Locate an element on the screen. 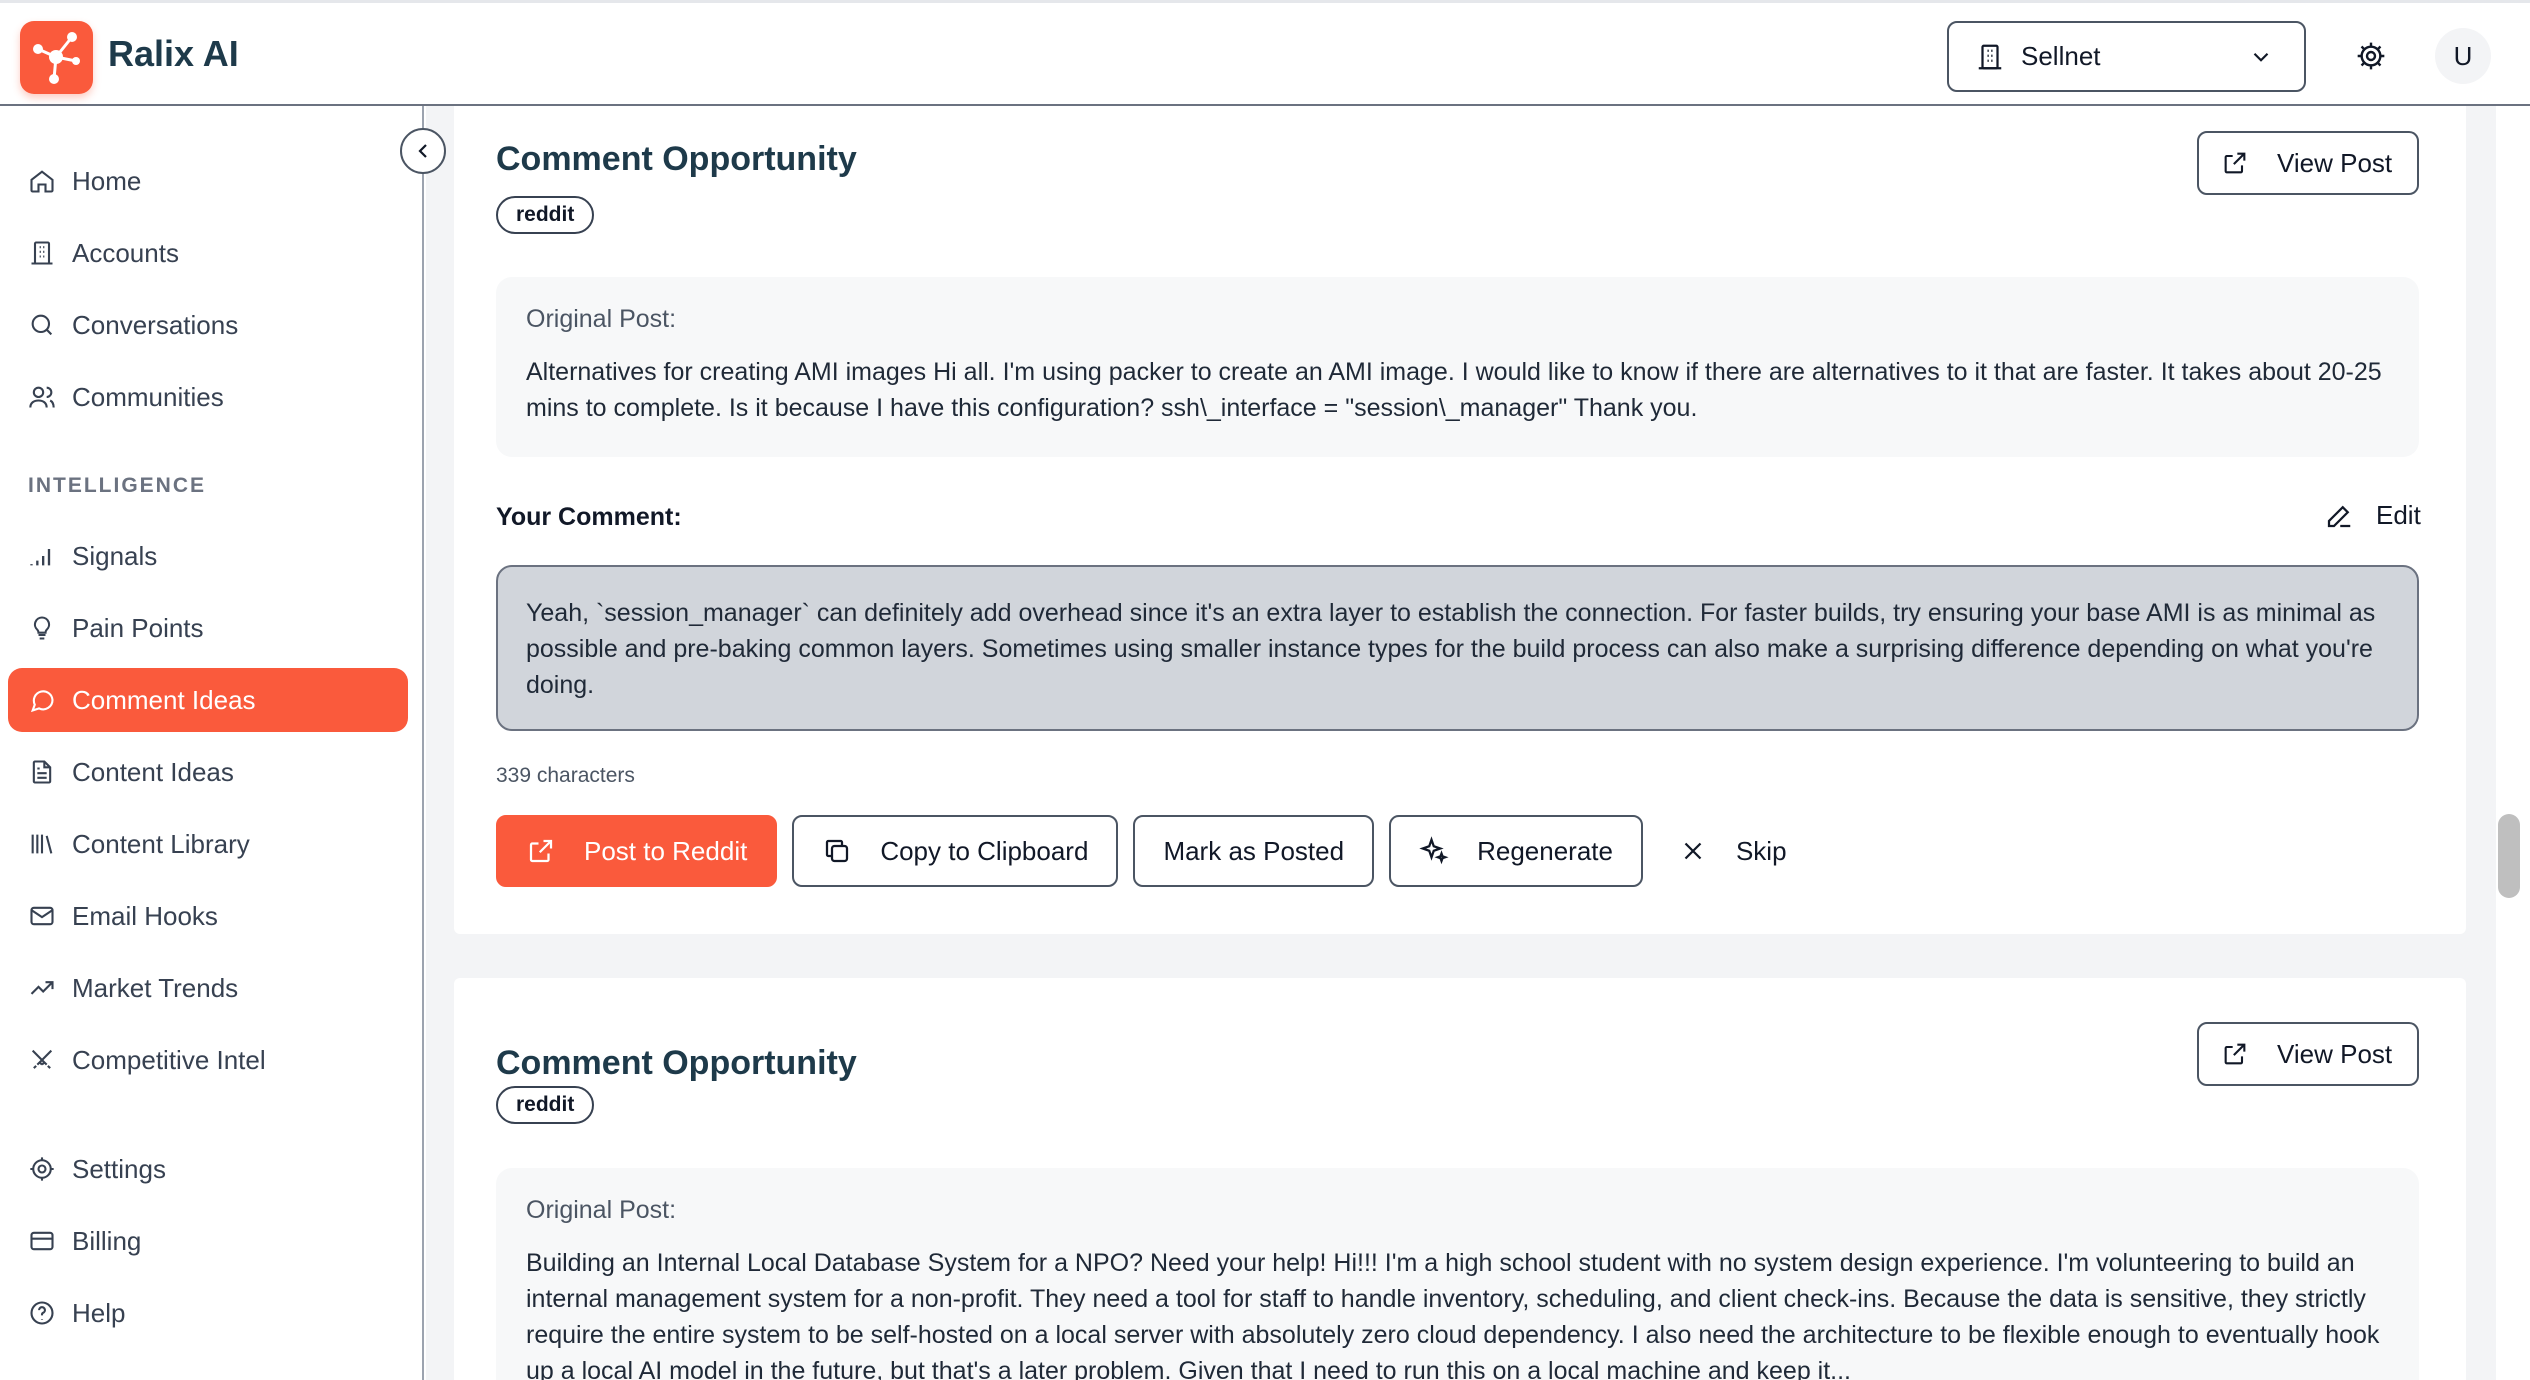  network-logo-icon is located at coordinates (56, 58).